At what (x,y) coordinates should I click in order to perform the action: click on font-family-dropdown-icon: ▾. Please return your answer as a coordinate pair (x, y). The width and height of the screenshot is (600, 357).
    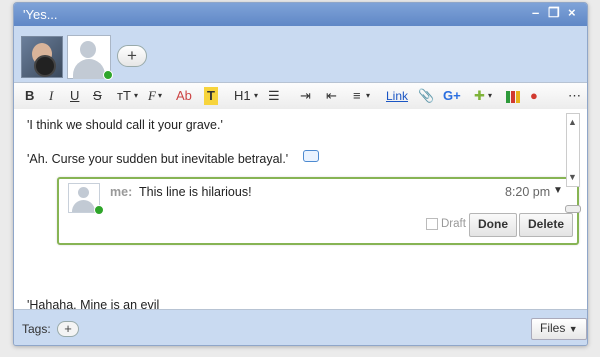
    Looking at the image, I should click on (160, 96).